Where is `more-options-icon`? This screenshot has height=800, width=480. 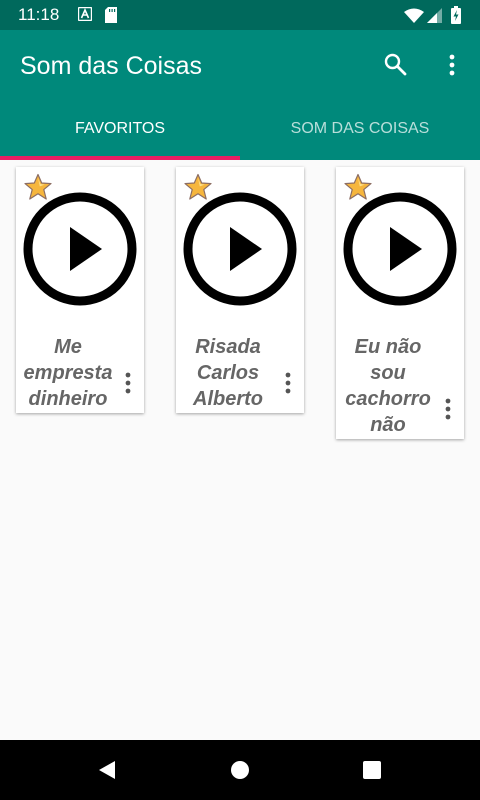
more-options-icon is located at coordinates (452, 65).